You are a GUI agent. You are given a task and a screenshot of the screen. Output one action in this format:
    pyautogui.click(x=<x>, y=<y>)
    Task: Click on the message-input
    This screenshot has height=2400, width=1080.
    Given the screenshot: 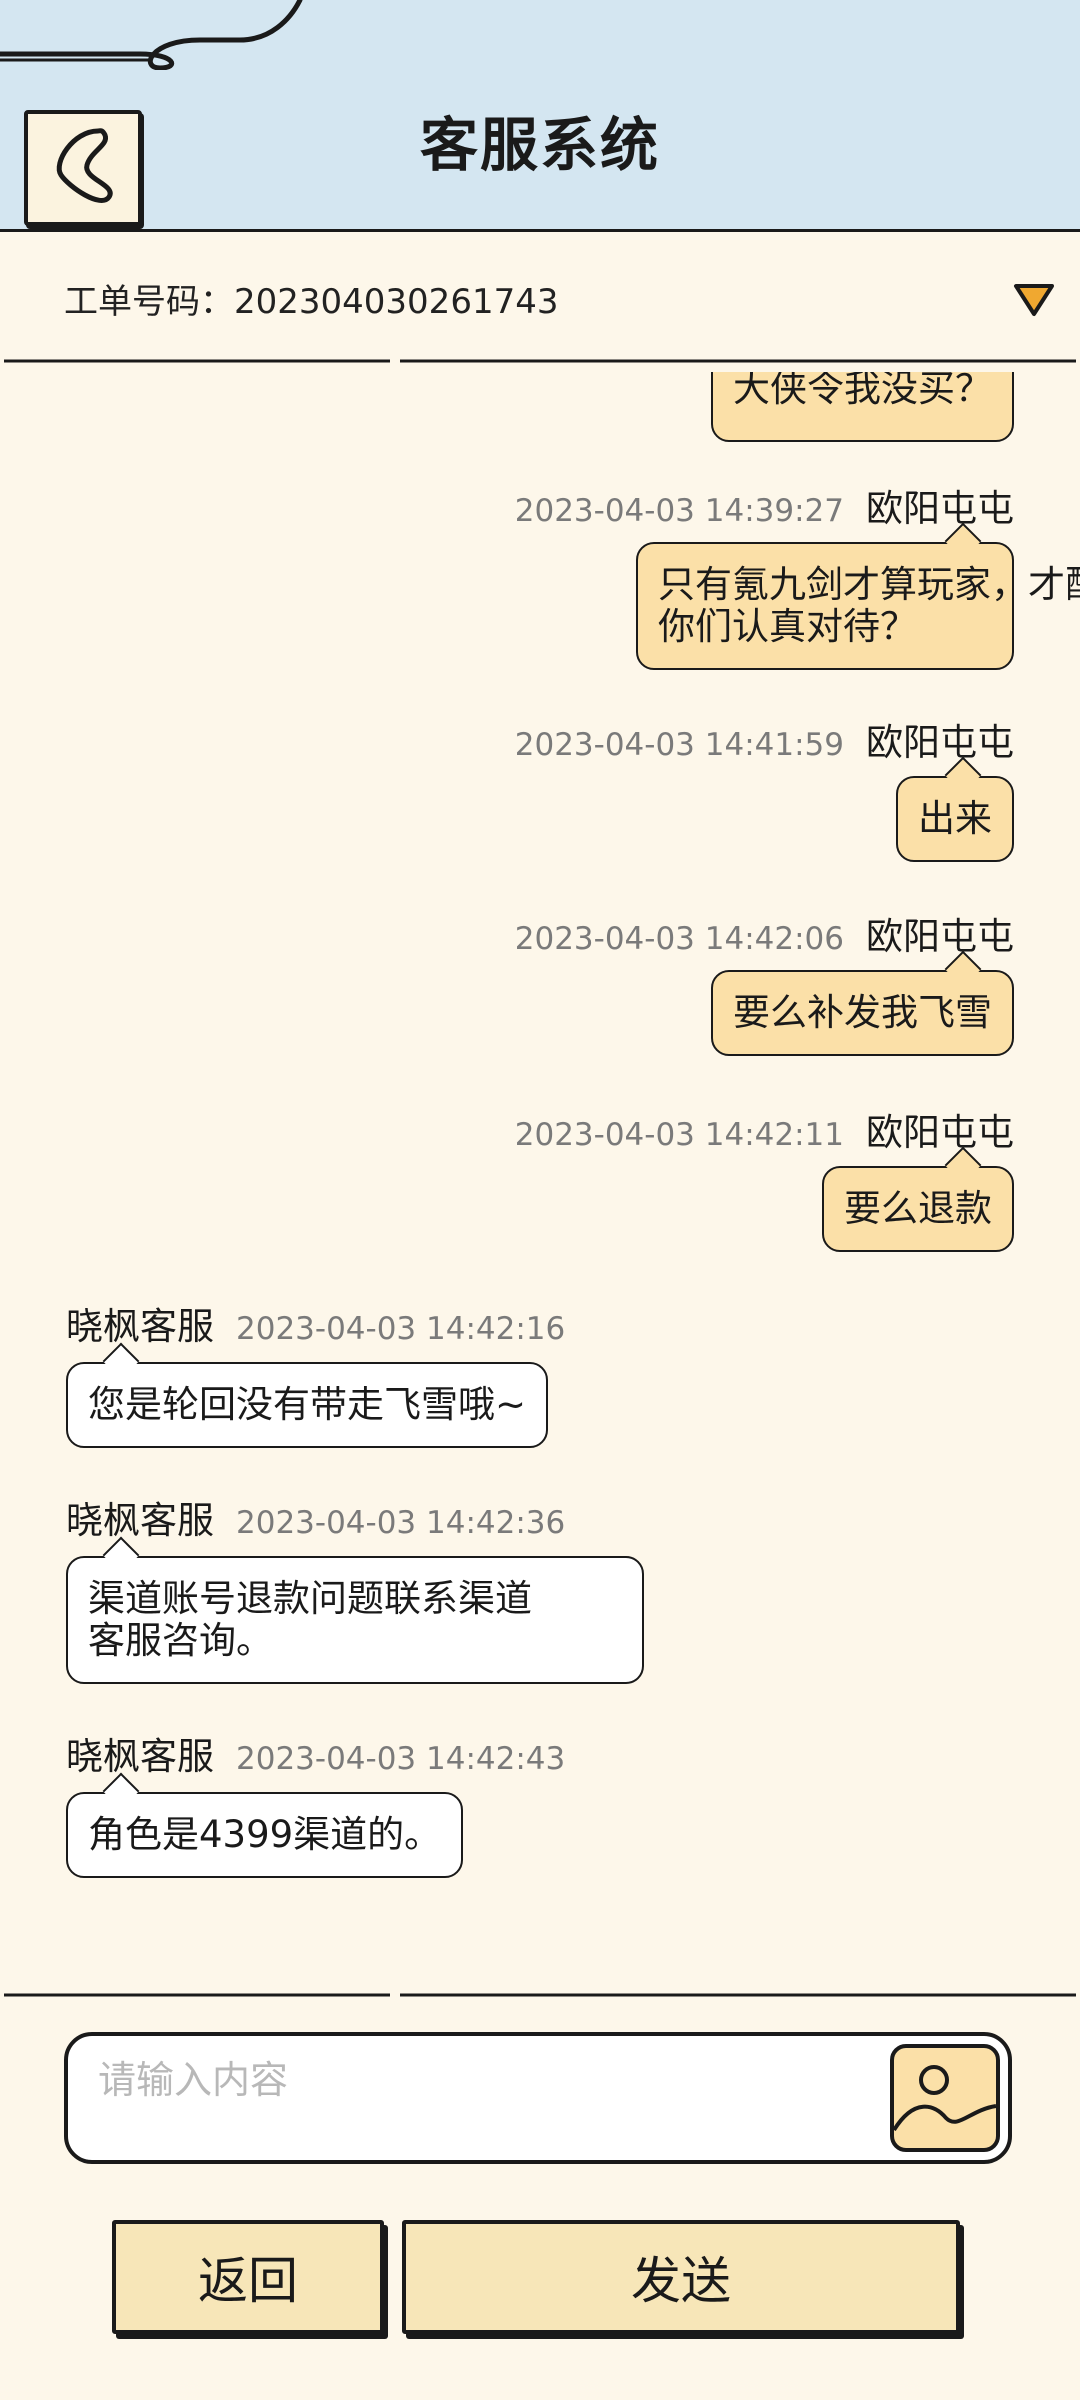 What is the action you would take?
    pyautogui.click(x=498, y=2080)
    